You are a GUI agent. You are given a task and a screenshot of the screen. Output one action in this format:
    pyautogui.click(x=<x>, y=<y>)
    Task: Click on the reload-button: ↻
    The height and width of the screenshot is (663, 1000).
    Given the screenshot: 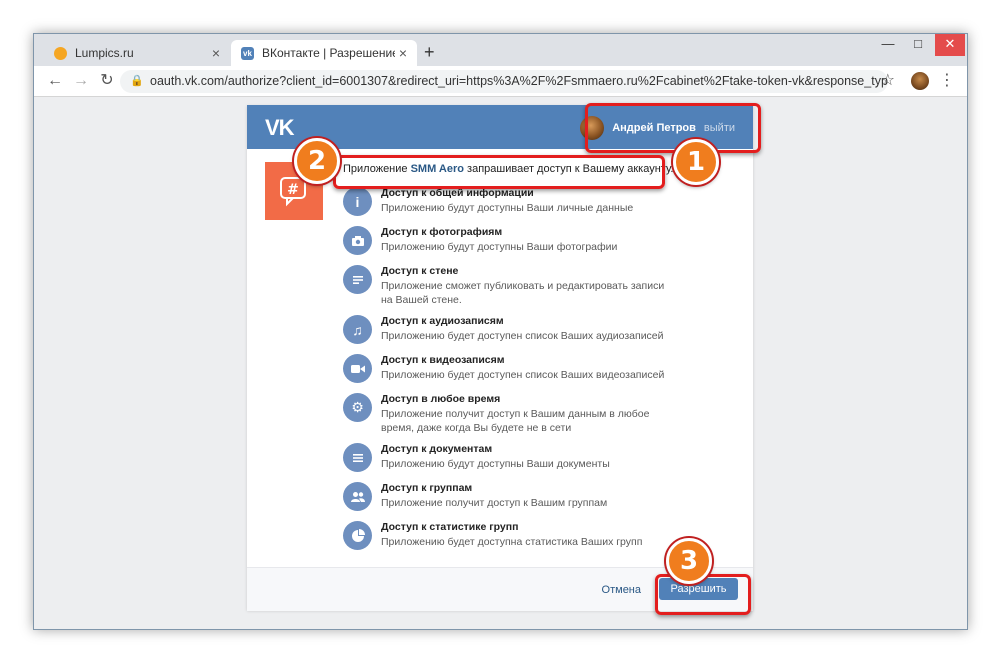 What is the action you would take?
    pyautogui.click(x=107, y=81)
    